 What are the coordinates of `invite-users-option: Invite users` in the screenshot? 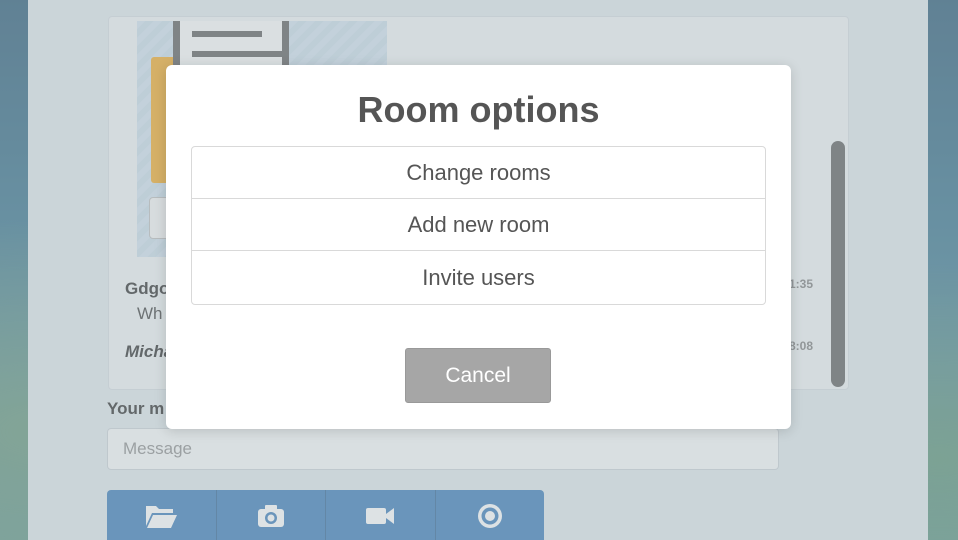 It's located at (478, 277).